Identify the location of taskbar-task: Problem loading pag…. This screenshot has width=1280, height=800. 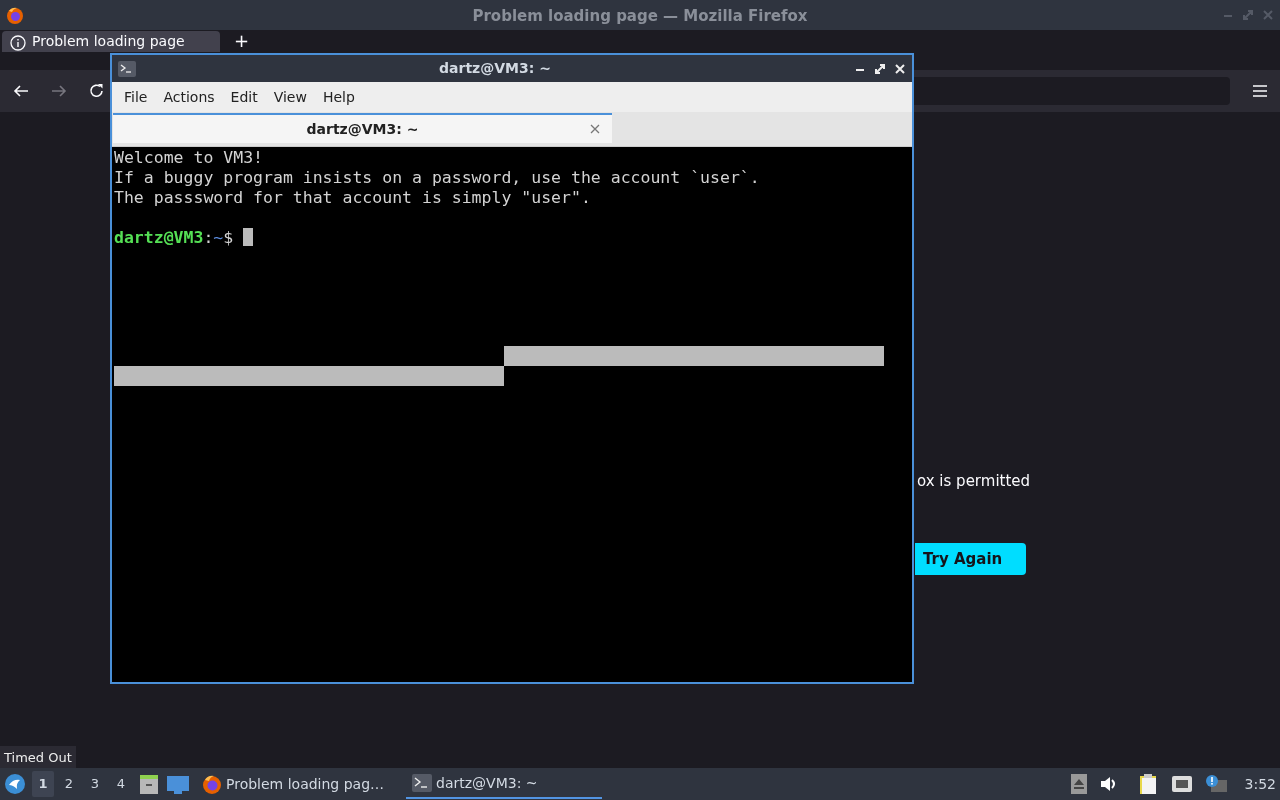
(293, 784).